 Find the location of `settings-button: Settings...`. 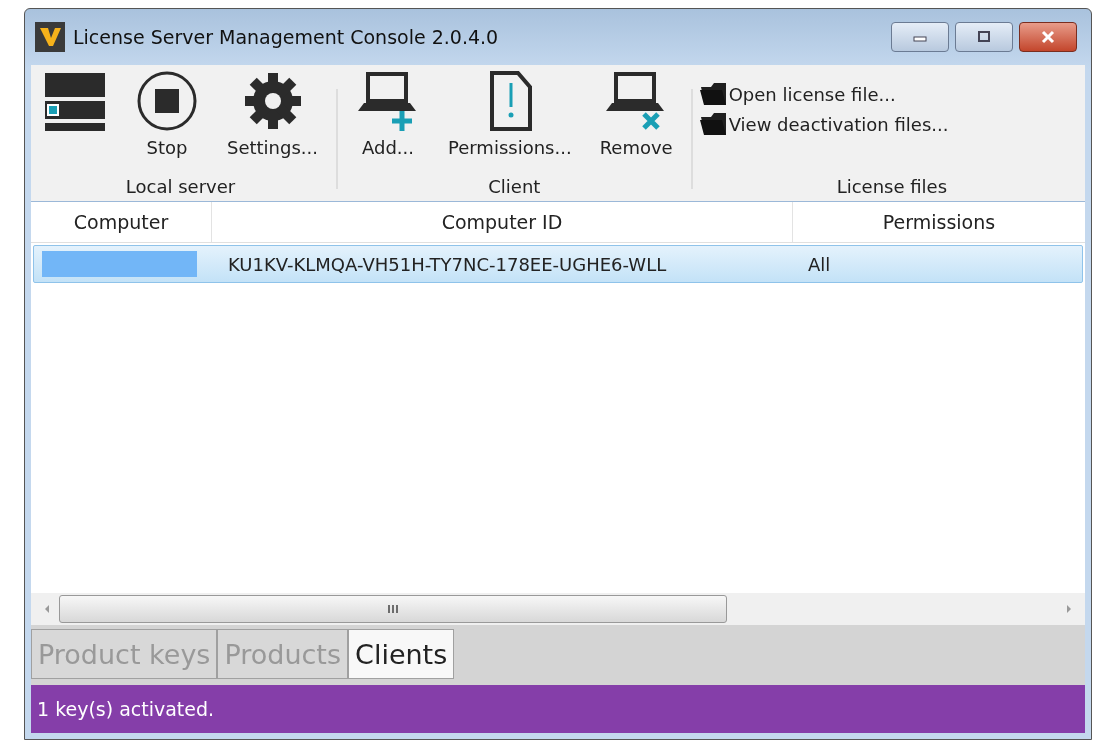

settings-button: Settings... is located at coordinates (272, 123).